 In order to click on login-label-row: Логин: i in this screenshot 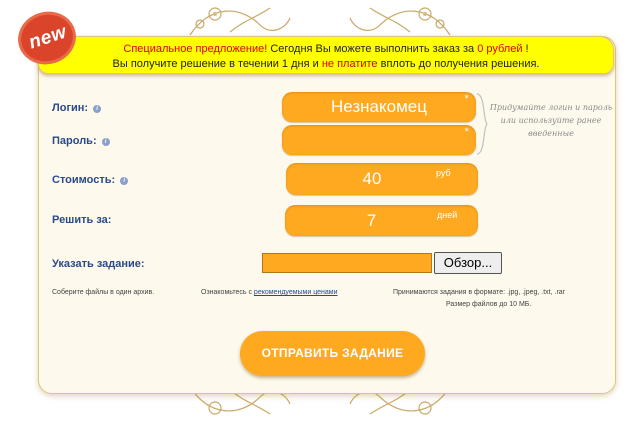, I will do `click(77, 108)`.